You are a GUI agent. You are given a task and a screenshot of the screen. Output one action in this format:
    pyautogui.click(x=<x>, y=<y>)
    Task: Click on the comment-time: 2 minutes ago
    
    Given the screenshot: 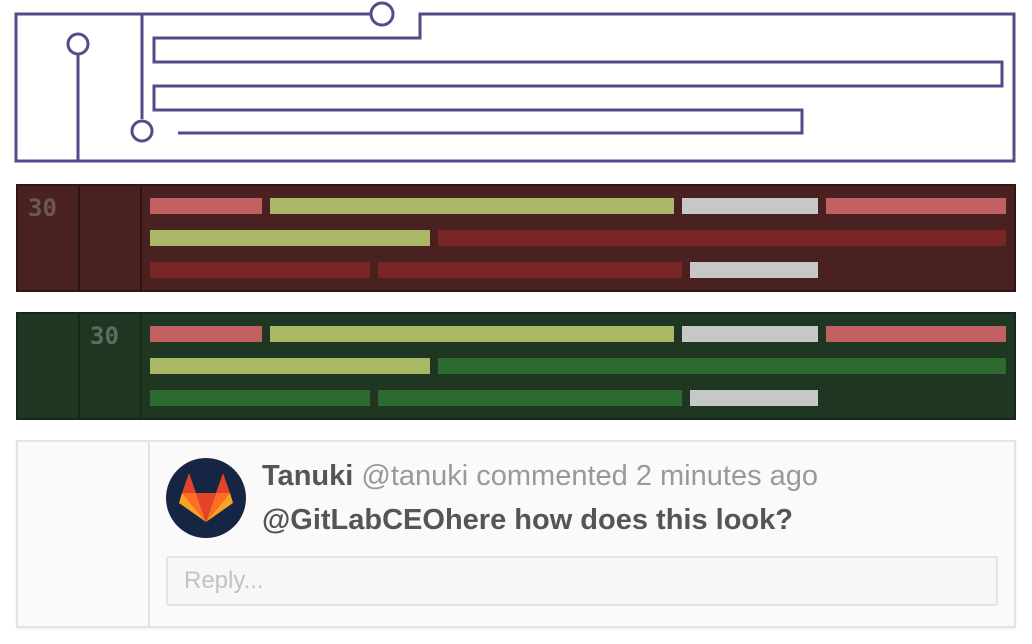 What is the action you would take?
    pyautogui.click(x=727, y=476)
    